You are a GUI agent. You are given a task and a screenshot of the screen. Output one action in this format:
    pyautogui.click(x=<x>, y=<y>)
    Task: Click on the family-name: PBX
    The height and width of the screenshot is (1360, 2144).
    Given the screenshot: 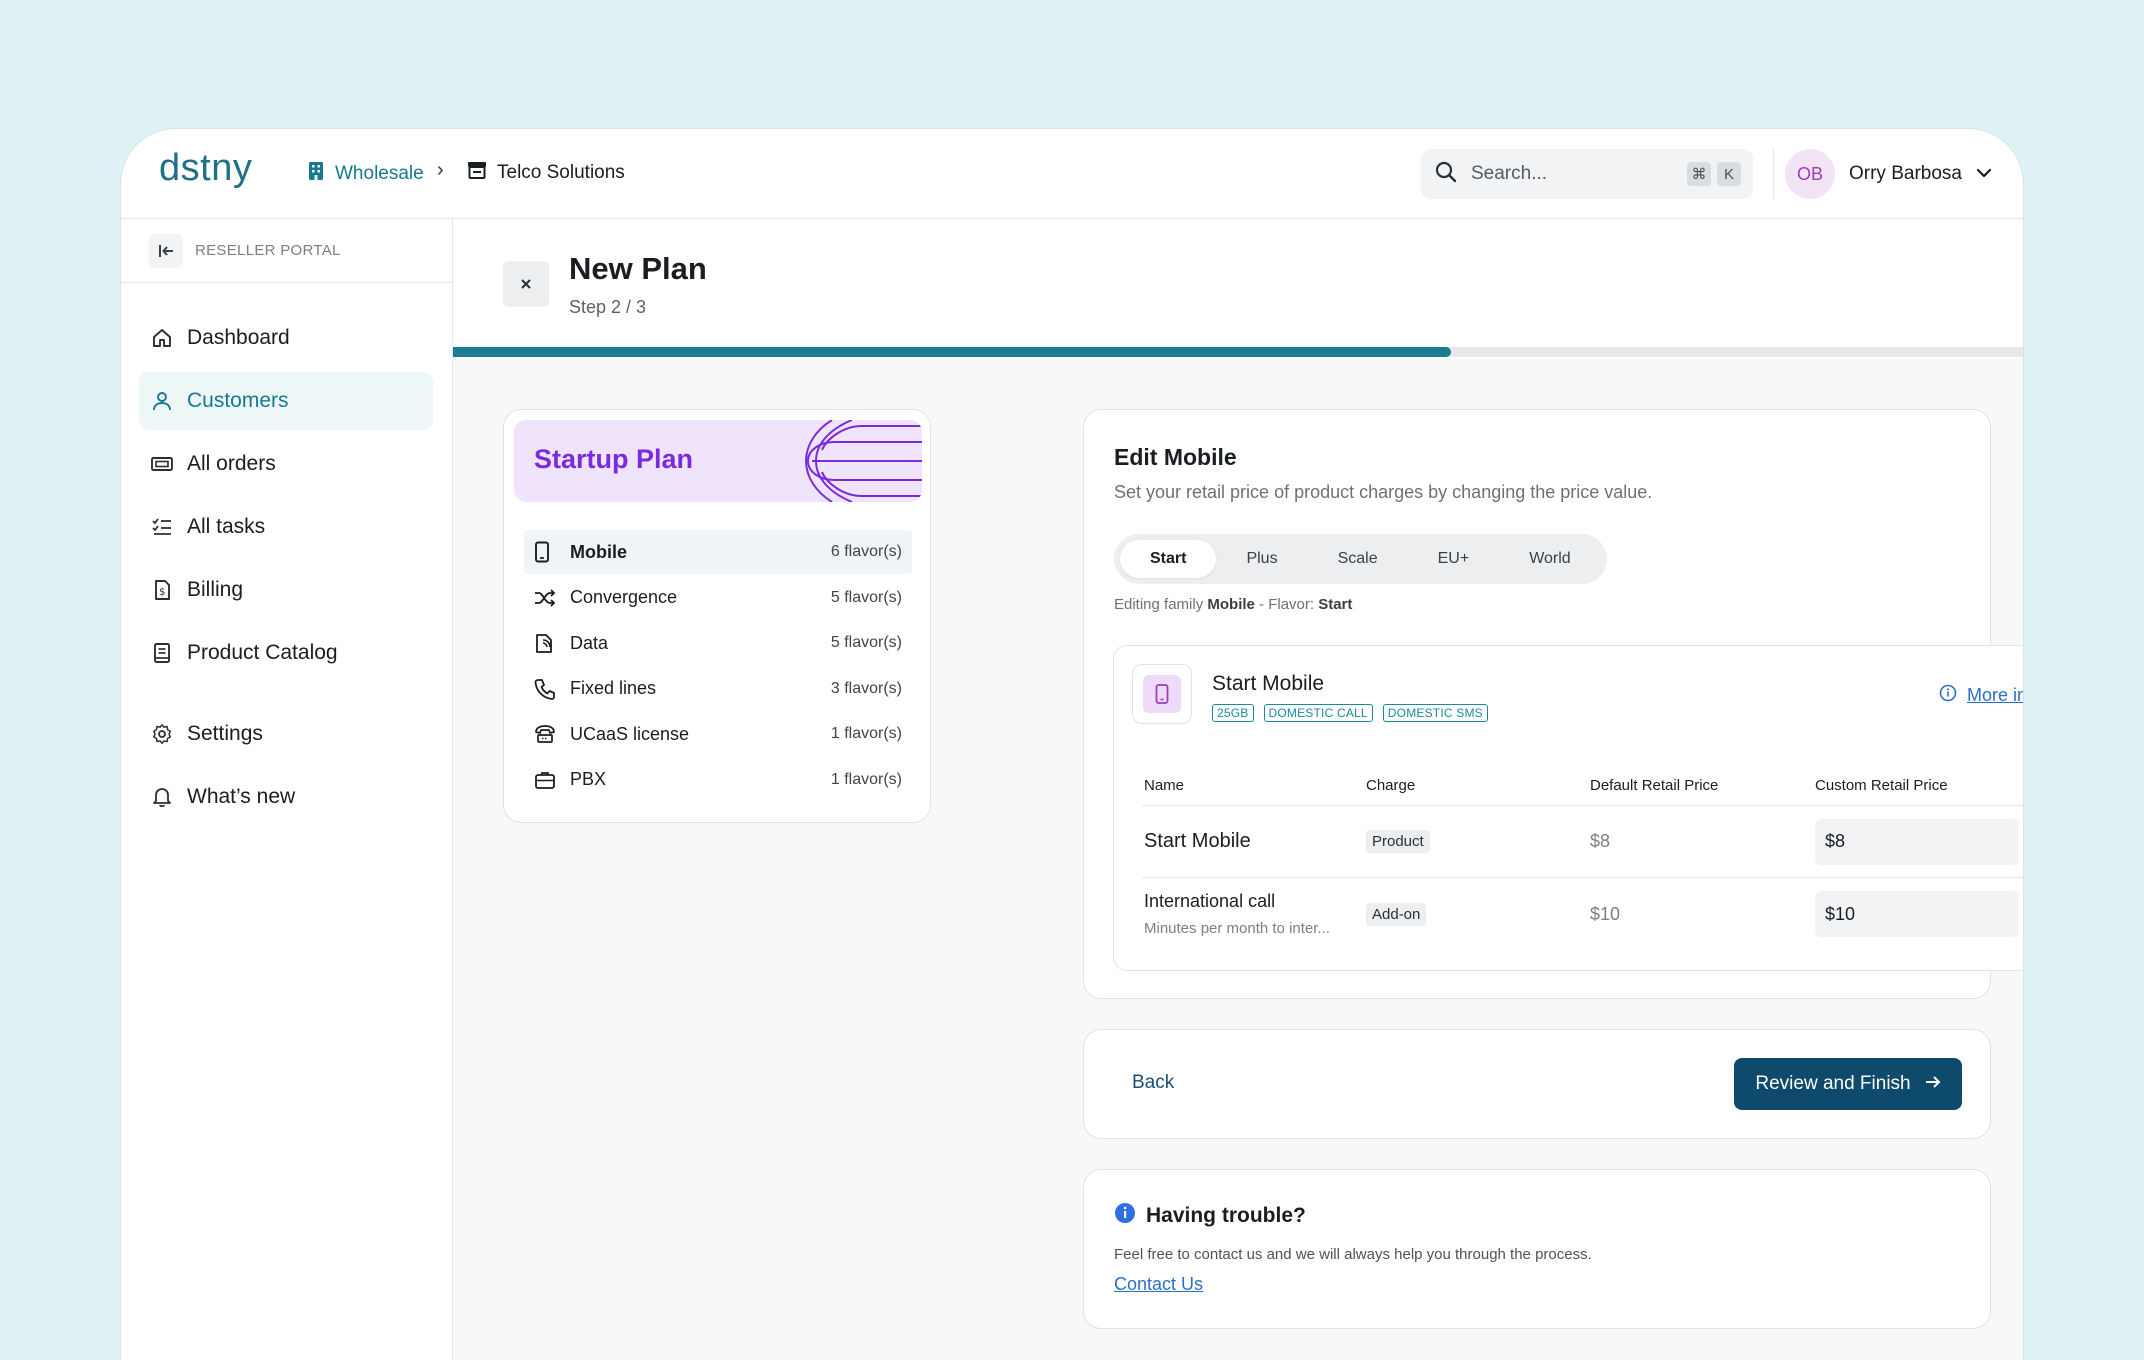 What is the action you would take?
    pyautogui.click(x=588, y=779)
    